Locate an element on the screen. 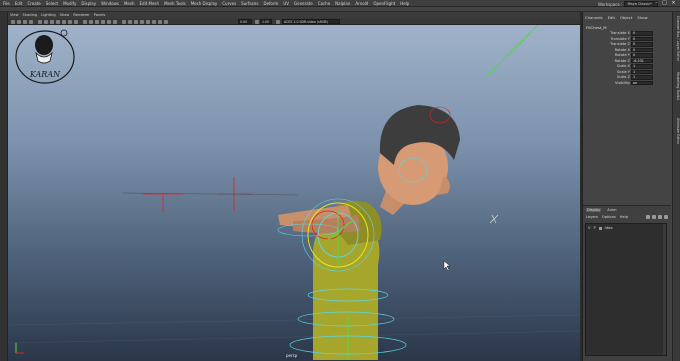 The image size is (680, 361). tab-anim: Anim is located at coordinates (611, 210).